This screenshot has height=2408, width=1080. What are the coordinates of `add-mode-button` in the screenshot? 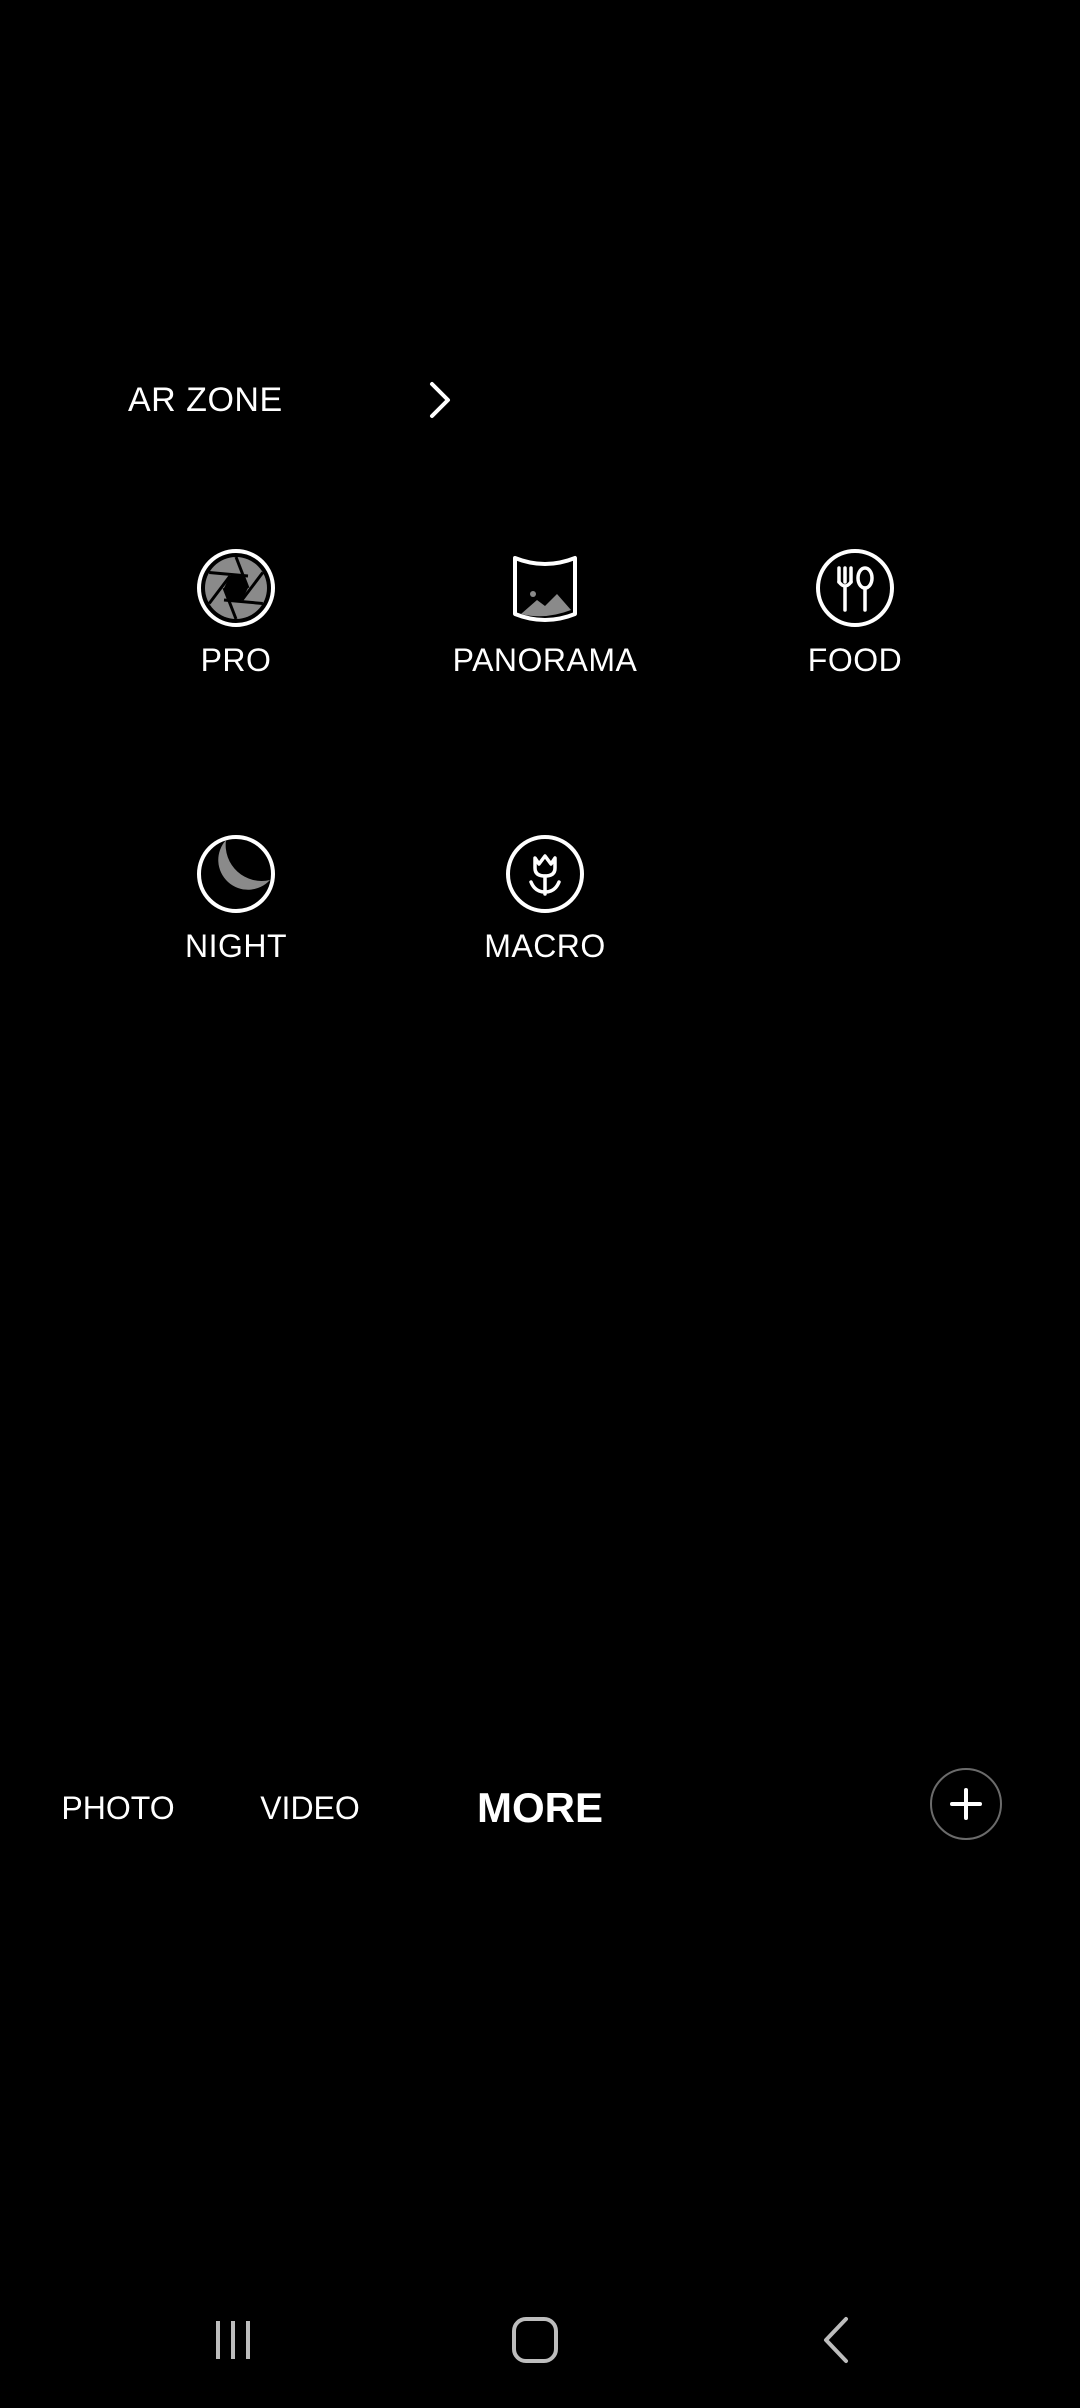 It's located at (966, 1804).